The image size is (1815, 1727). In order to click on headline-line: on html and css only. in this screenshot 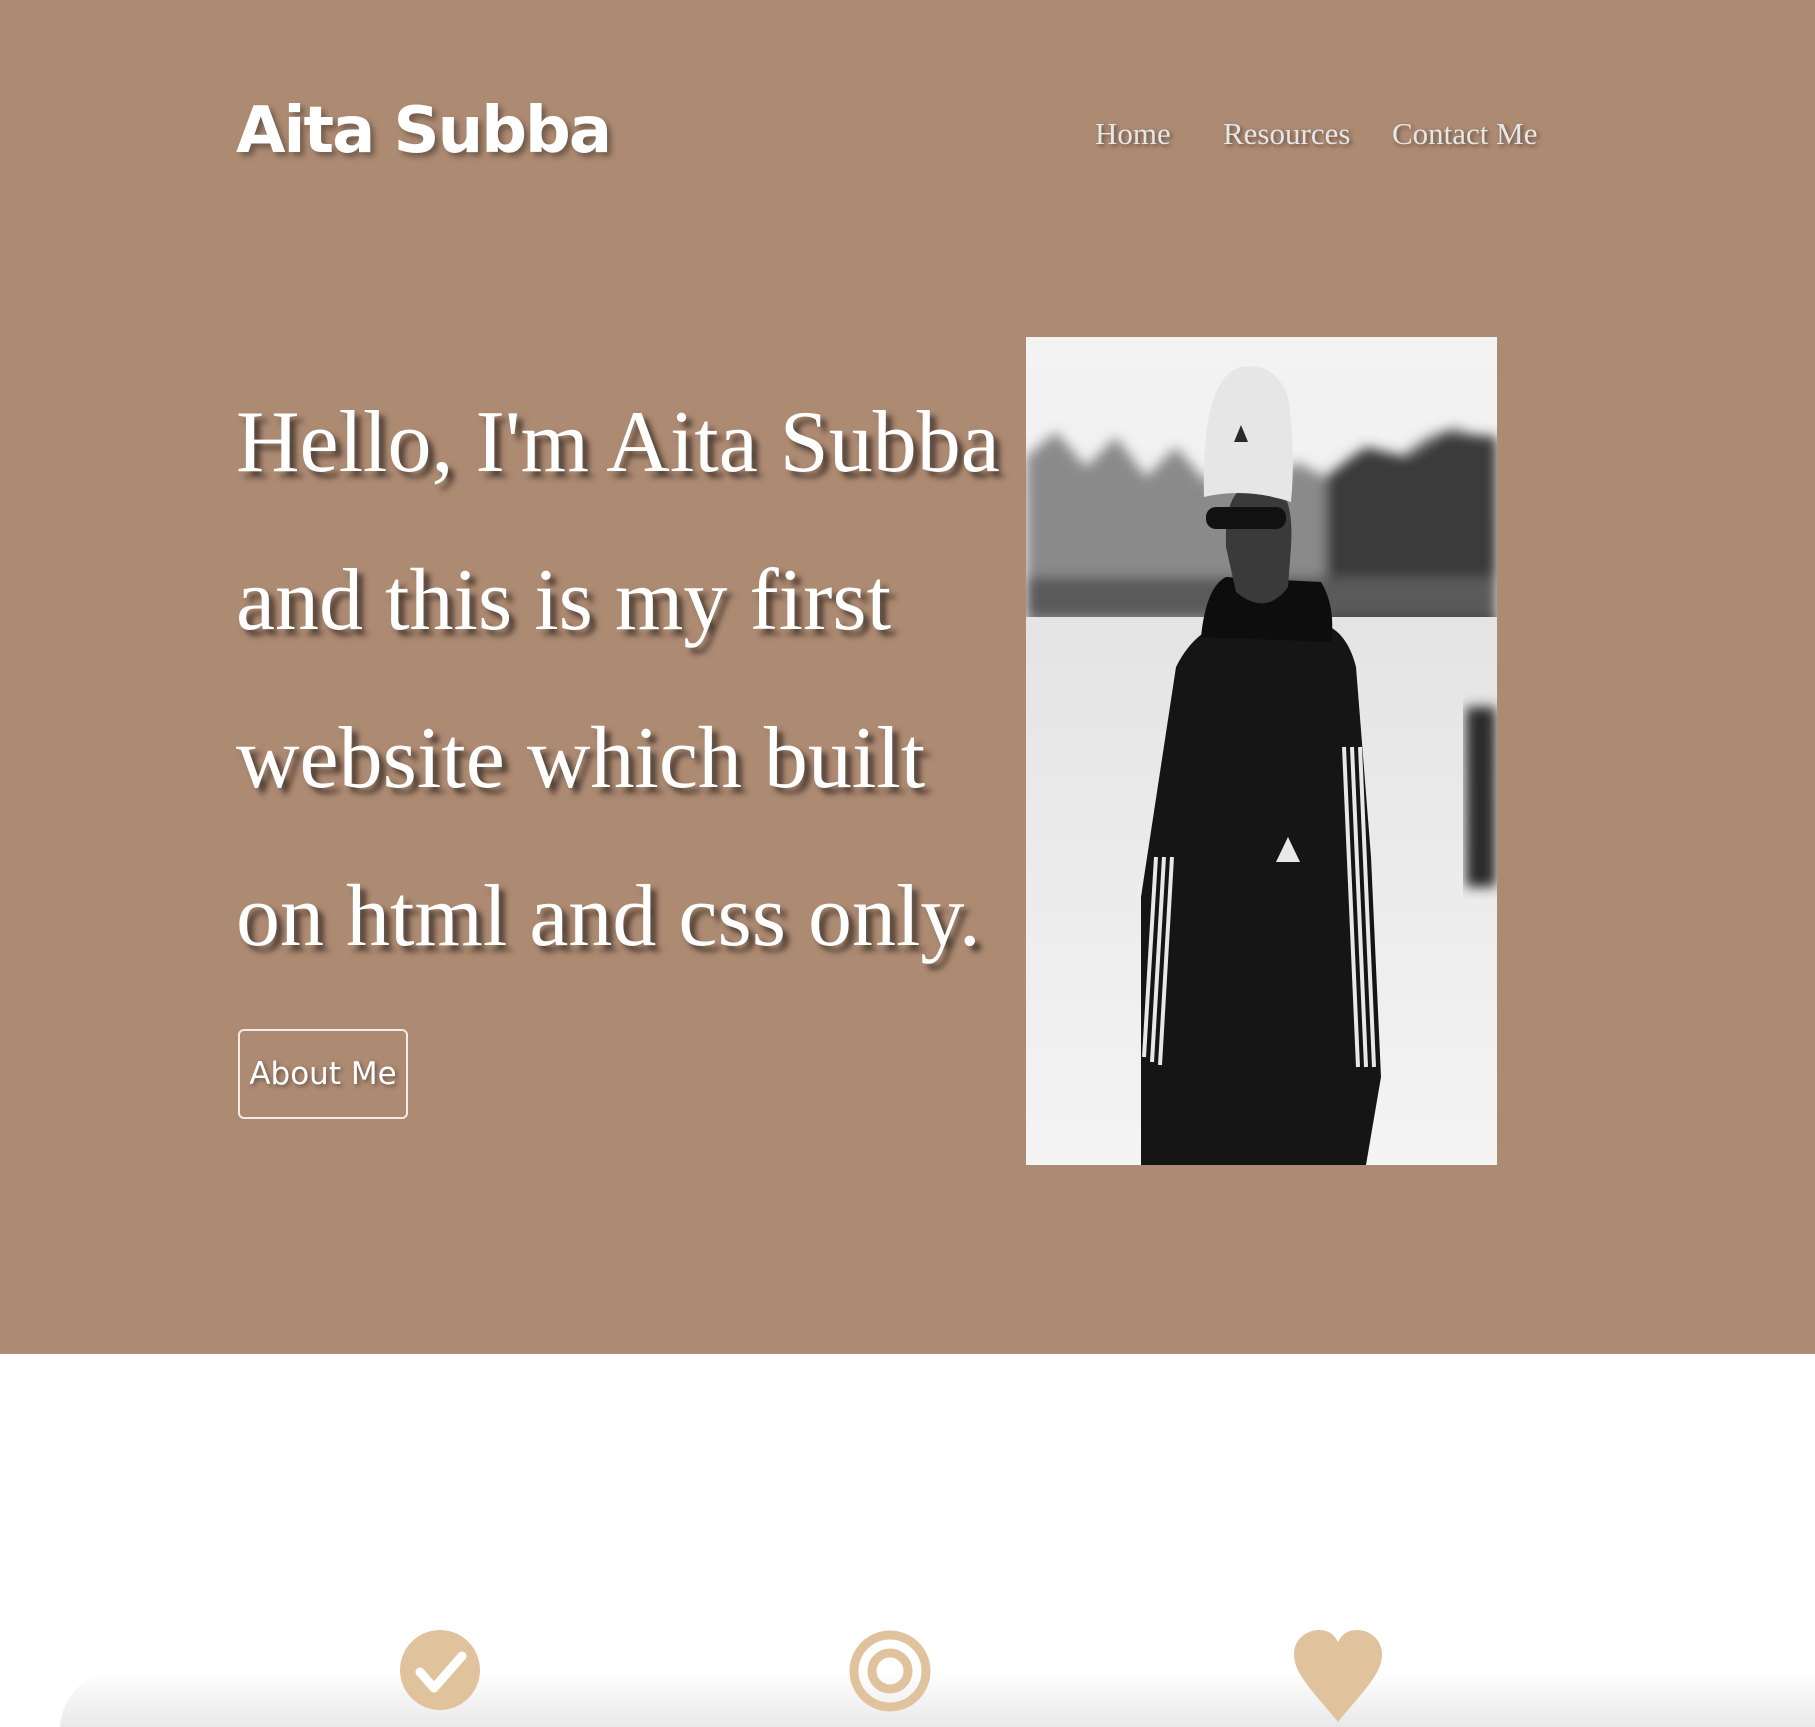, I will do `click(608, 916)`.